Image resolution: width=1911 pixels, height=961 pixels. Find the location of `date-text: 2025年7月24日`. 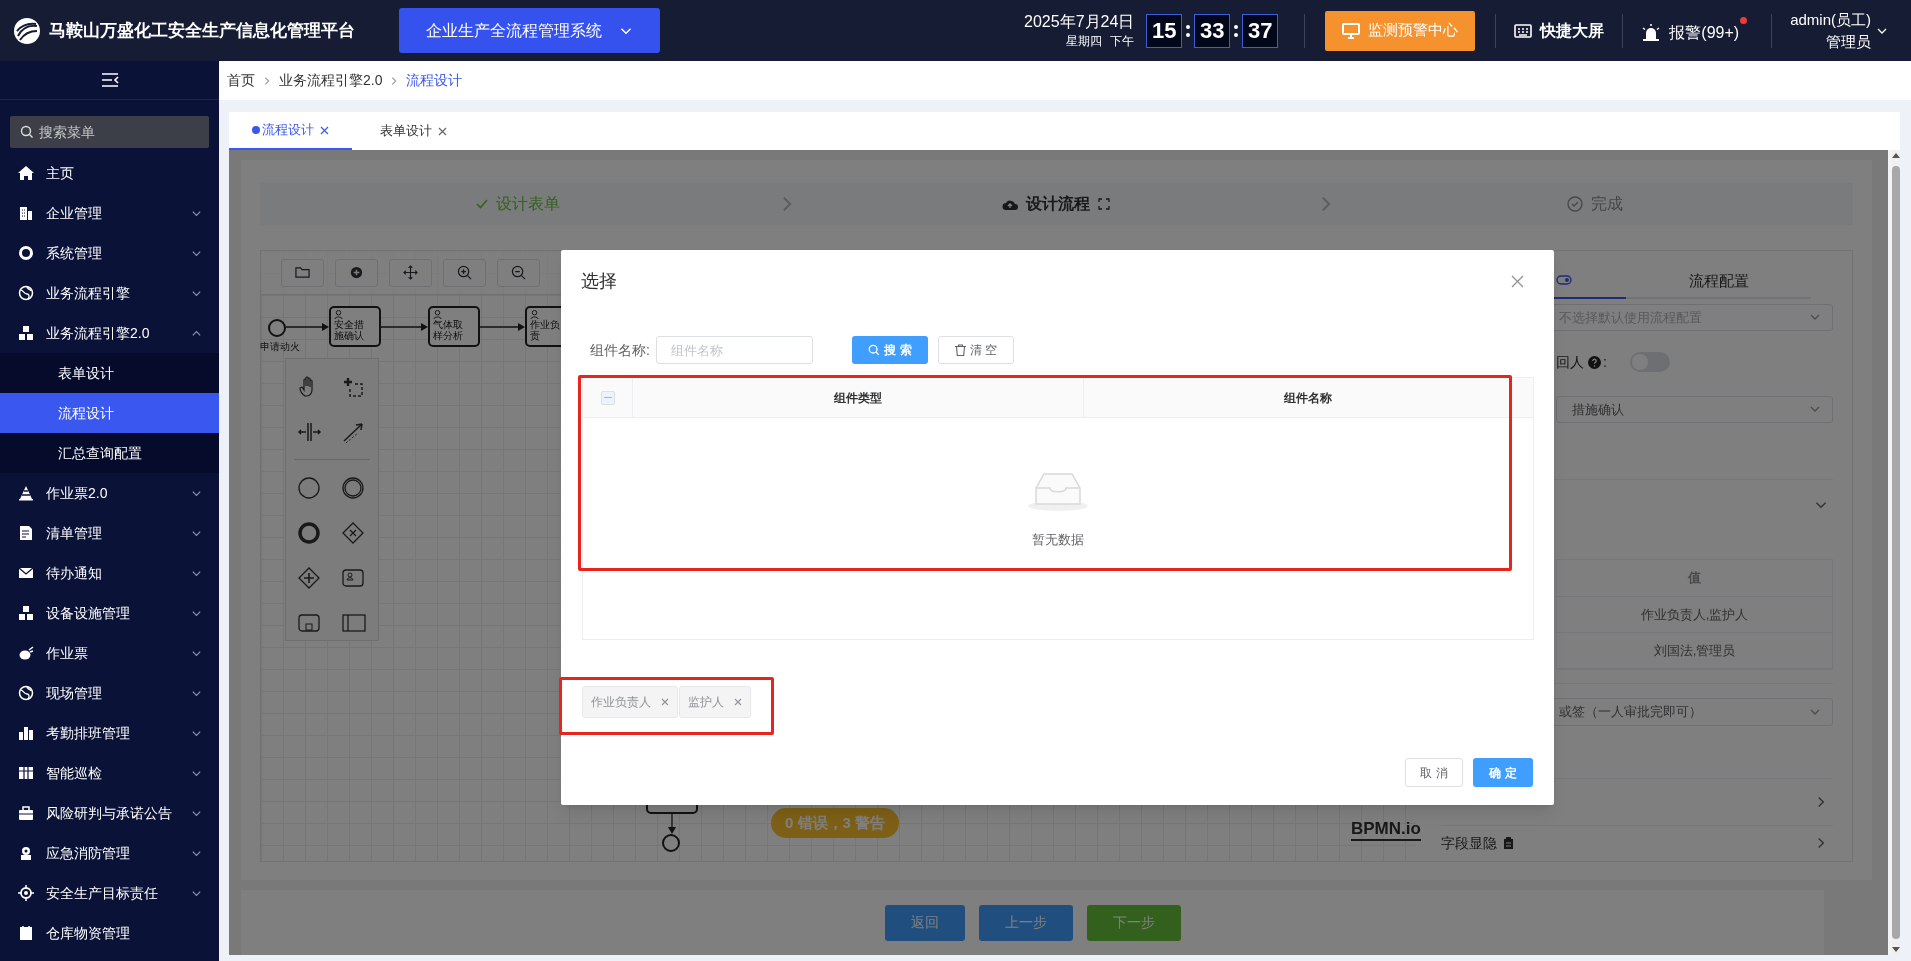

date-text: 2025年7月24日 is located at coordinates (1079, 21).